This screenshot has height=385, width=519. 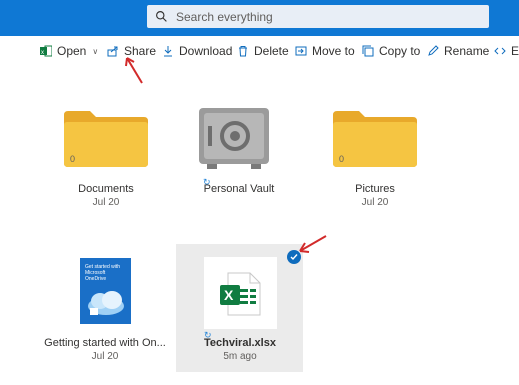 I want to click on xlsx-thumbnail: X, so click(x=240, y=293).